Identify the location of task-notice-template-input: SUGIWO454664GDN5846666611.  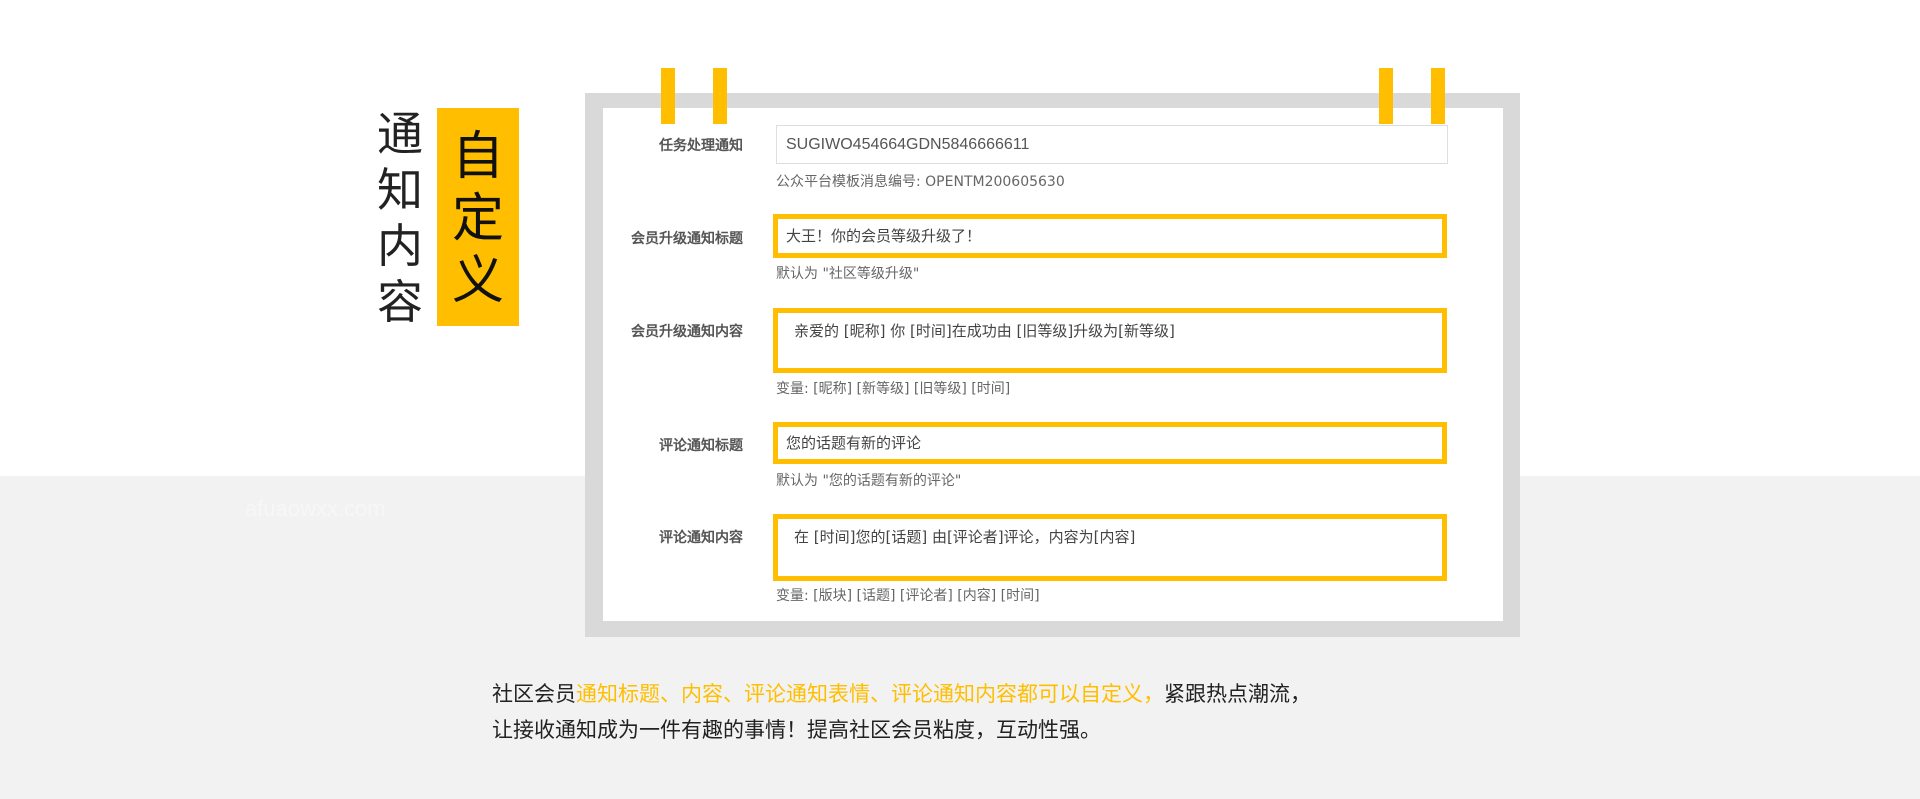
(1112, 144).